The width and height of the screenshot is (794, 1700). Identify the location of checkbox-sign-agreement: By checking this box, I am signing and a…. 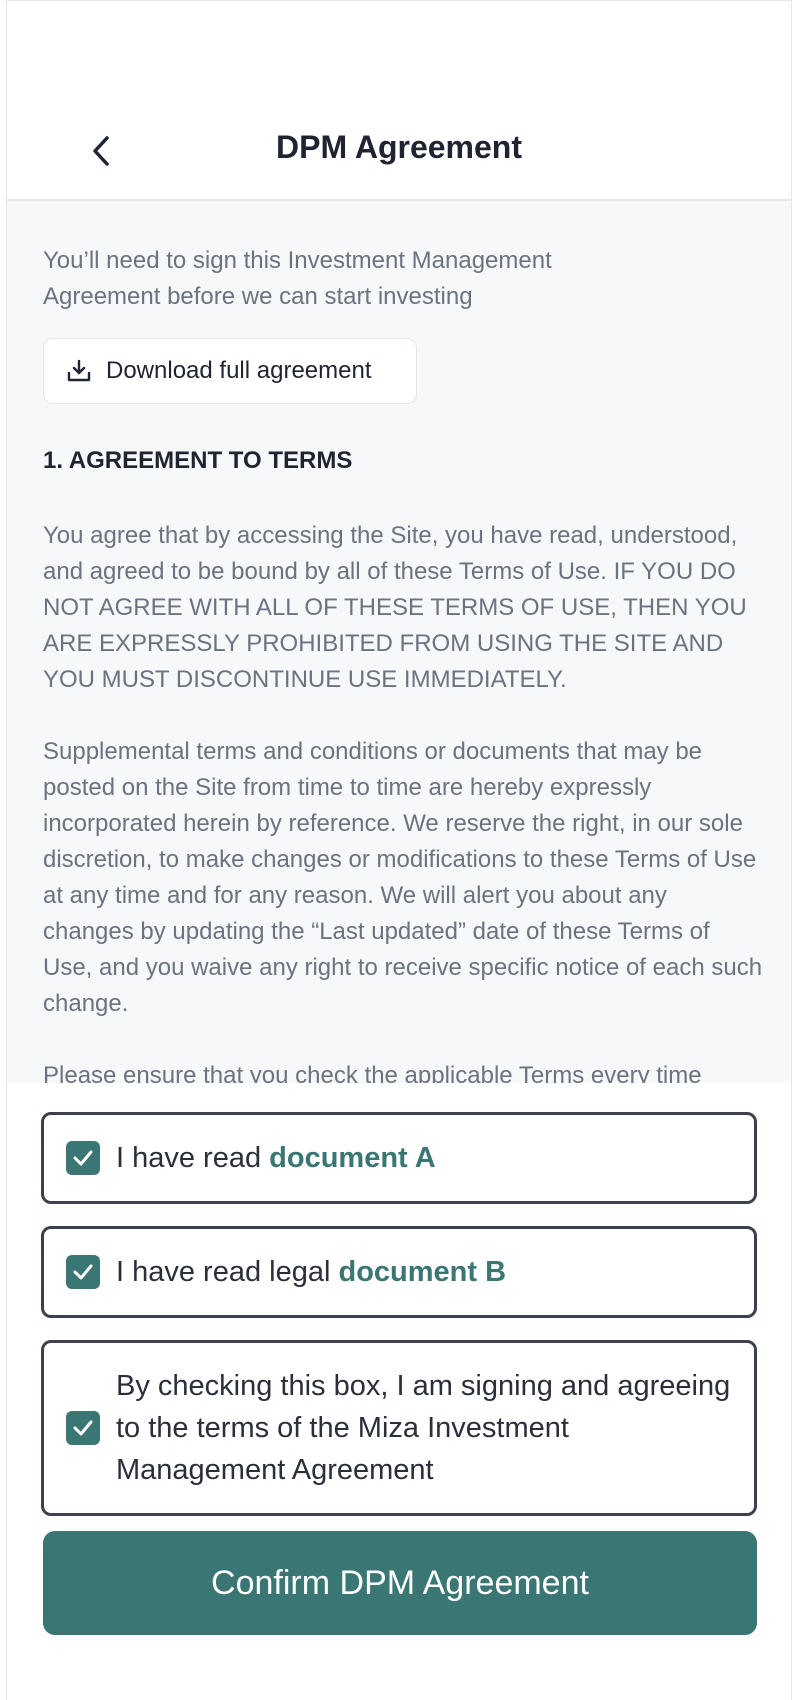
(399, 1428).